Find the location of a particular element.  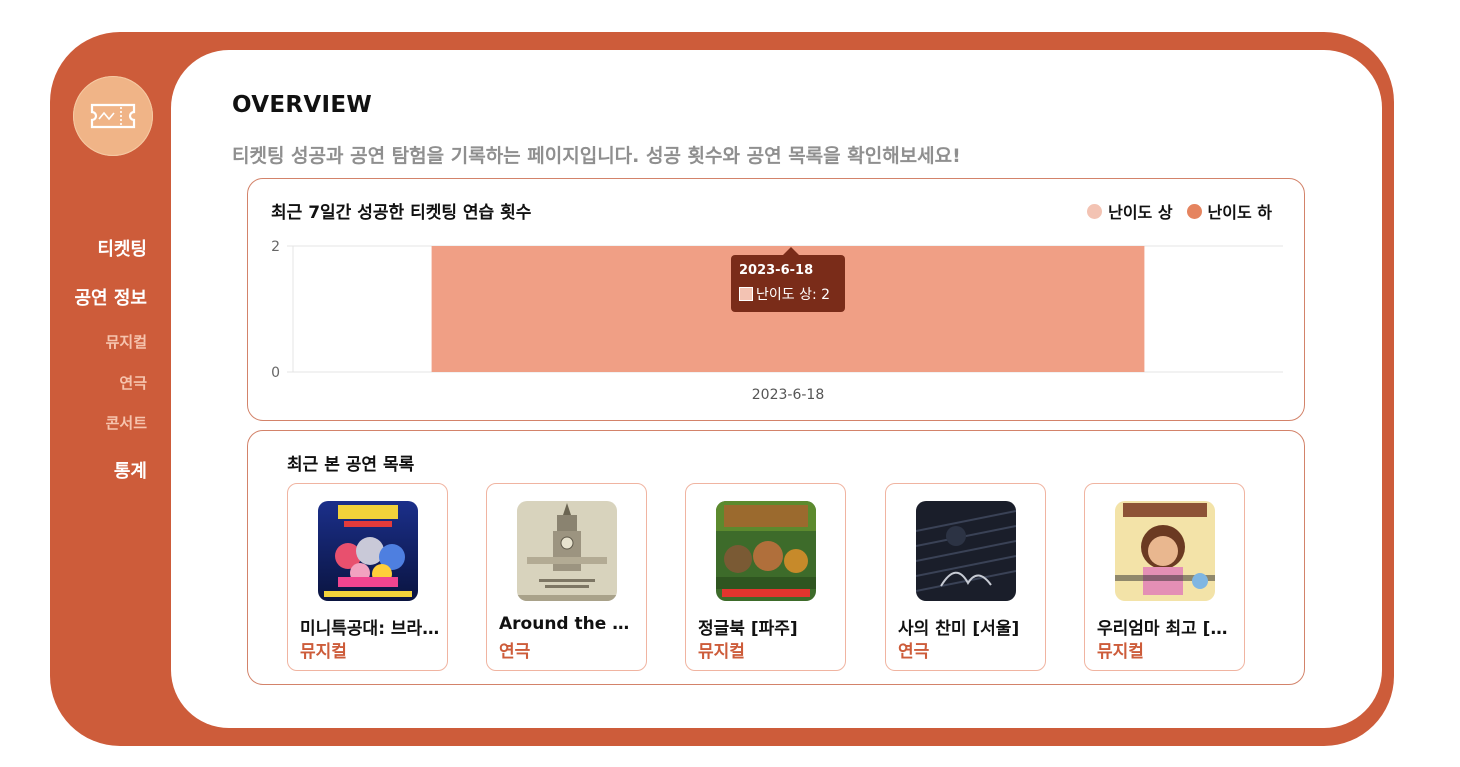

show-name: 미니특공대: 브라이트 히어로즈 is located at coordinates (370, 629).